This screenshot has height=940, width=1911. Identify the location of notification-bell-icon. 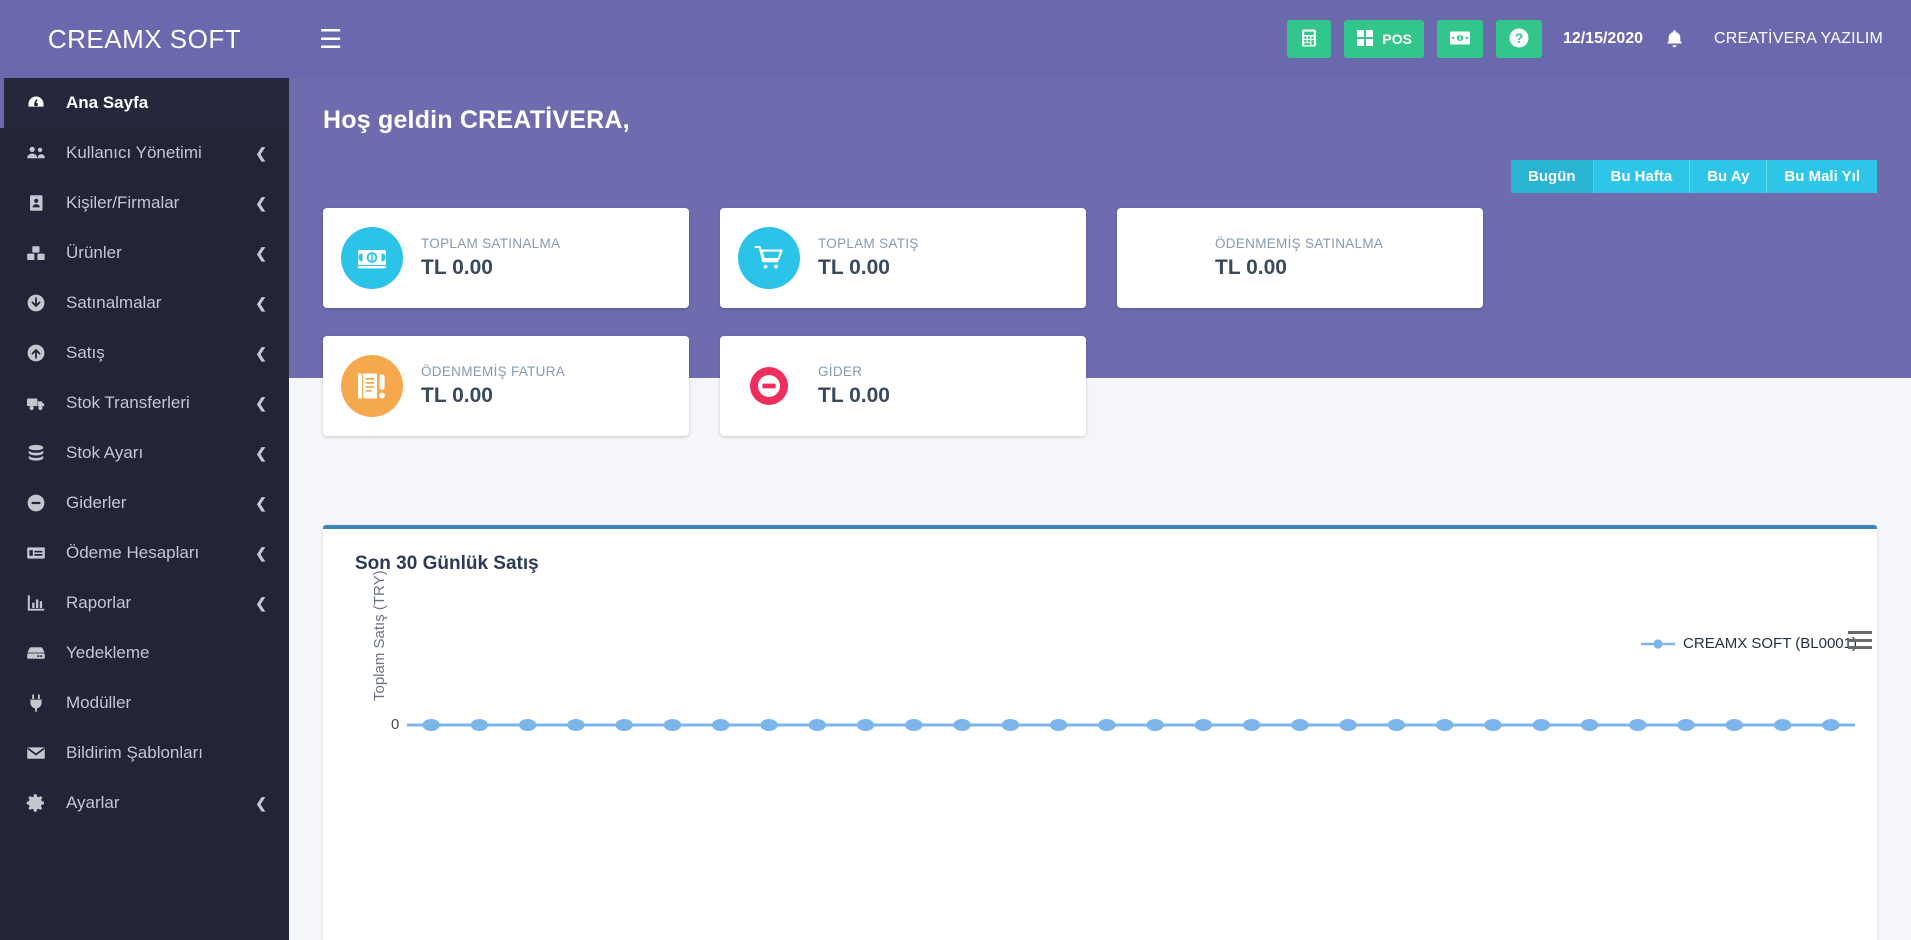
(1674, 39).